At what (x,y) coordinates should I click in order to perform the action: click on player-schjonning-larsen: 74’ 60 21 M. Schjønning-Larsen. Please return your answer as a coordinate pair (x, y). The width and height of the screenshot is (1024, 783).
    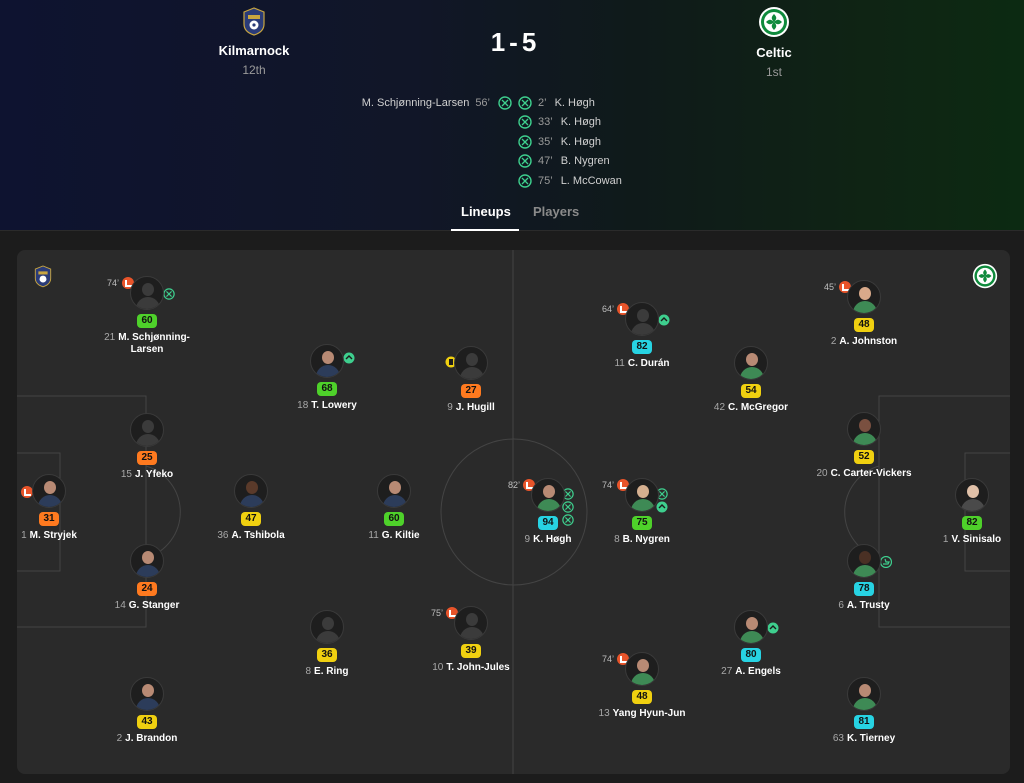
    Looking at the image, I should click on (147, 316).